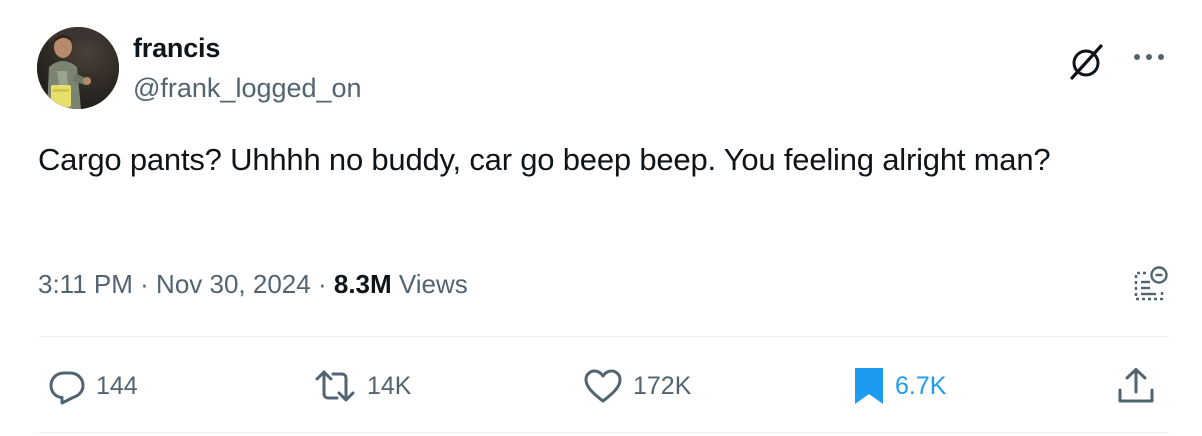 This screenshot has height=436, width=1202. Describe the element at coordinates (1149, 56) in the screenshot. I see `more-icon` at that location.